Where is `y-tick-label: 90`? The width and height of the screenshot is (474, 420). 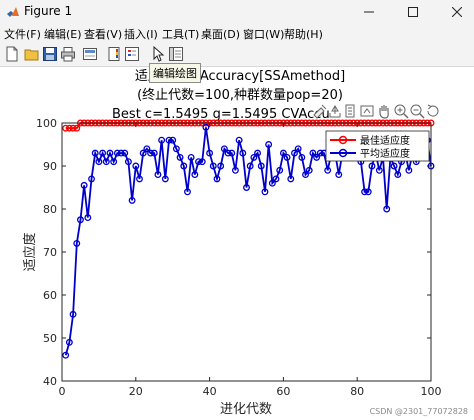 y-tick-label: 90 is located at coordinates (50, 166).